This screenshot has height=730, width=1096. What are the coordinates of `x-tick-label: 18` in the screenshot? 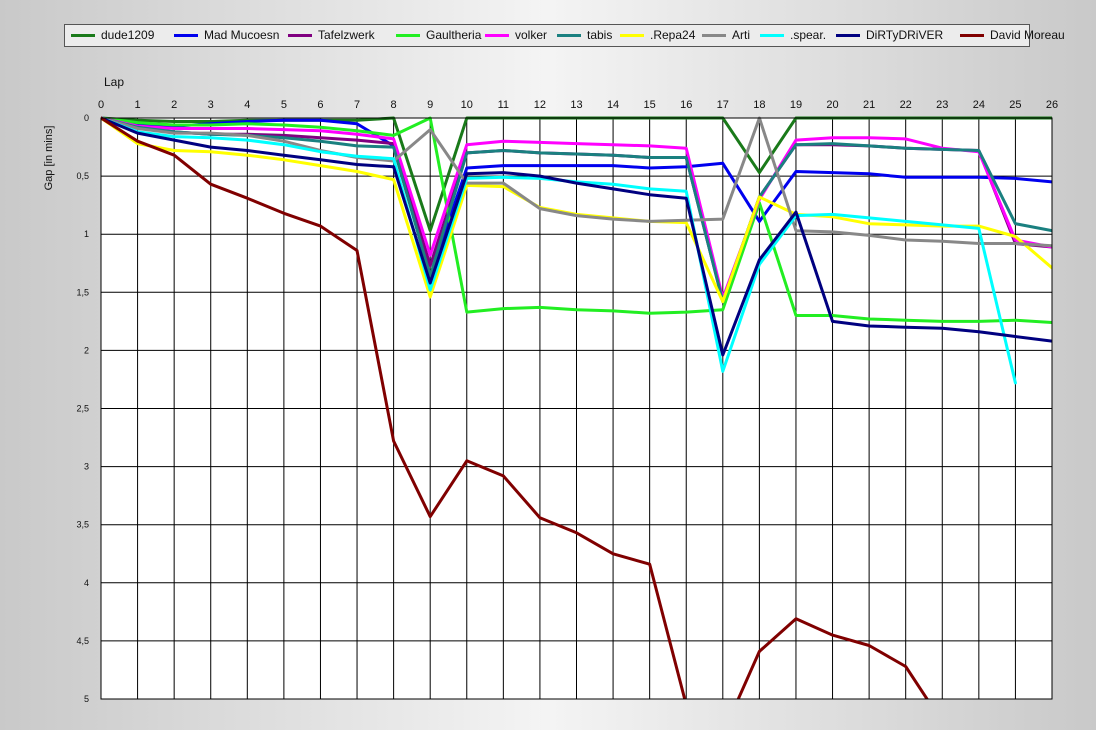 It's located at (759, 105).